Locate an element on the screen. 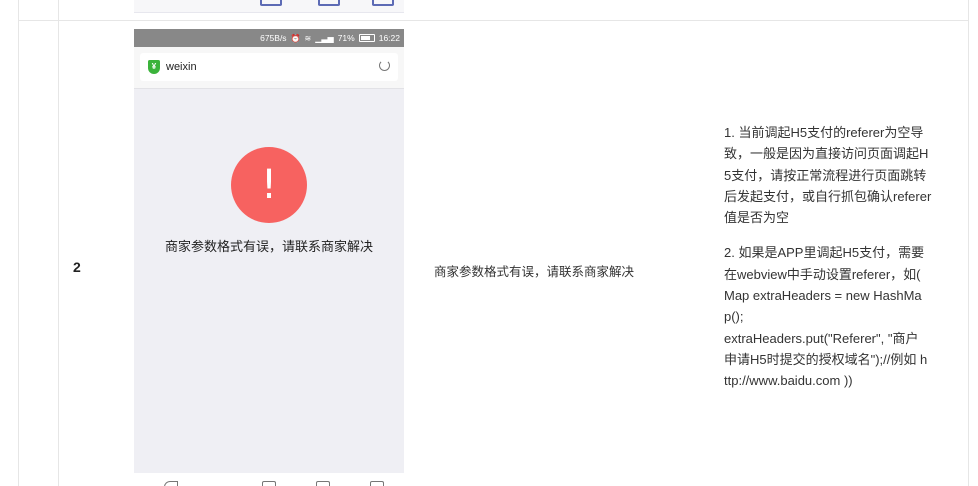 Image resolution: width=978 pixels, height=486 pixels. network-speed: 675B/s is located at coordinates (273, 38).